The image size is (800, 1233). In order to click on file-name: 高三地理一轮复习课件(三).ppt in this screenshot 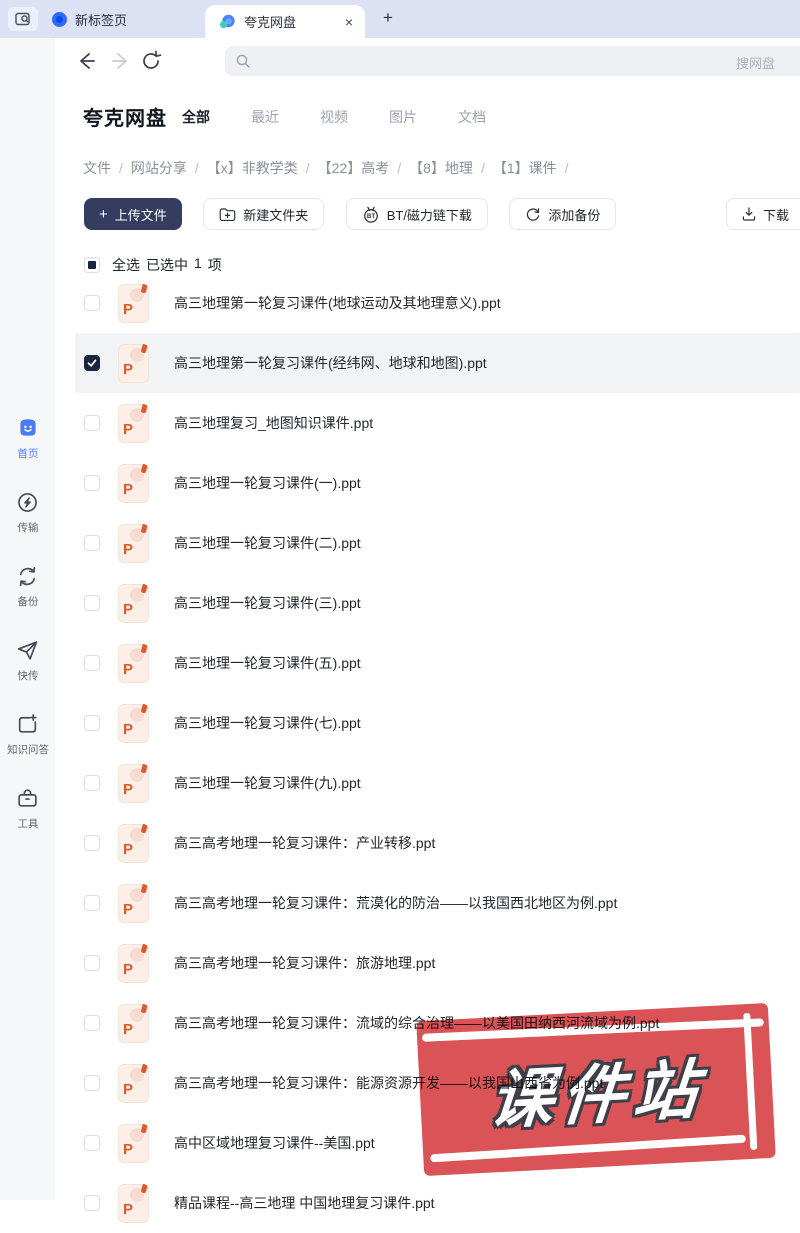, I will do `click(267, 603)`.